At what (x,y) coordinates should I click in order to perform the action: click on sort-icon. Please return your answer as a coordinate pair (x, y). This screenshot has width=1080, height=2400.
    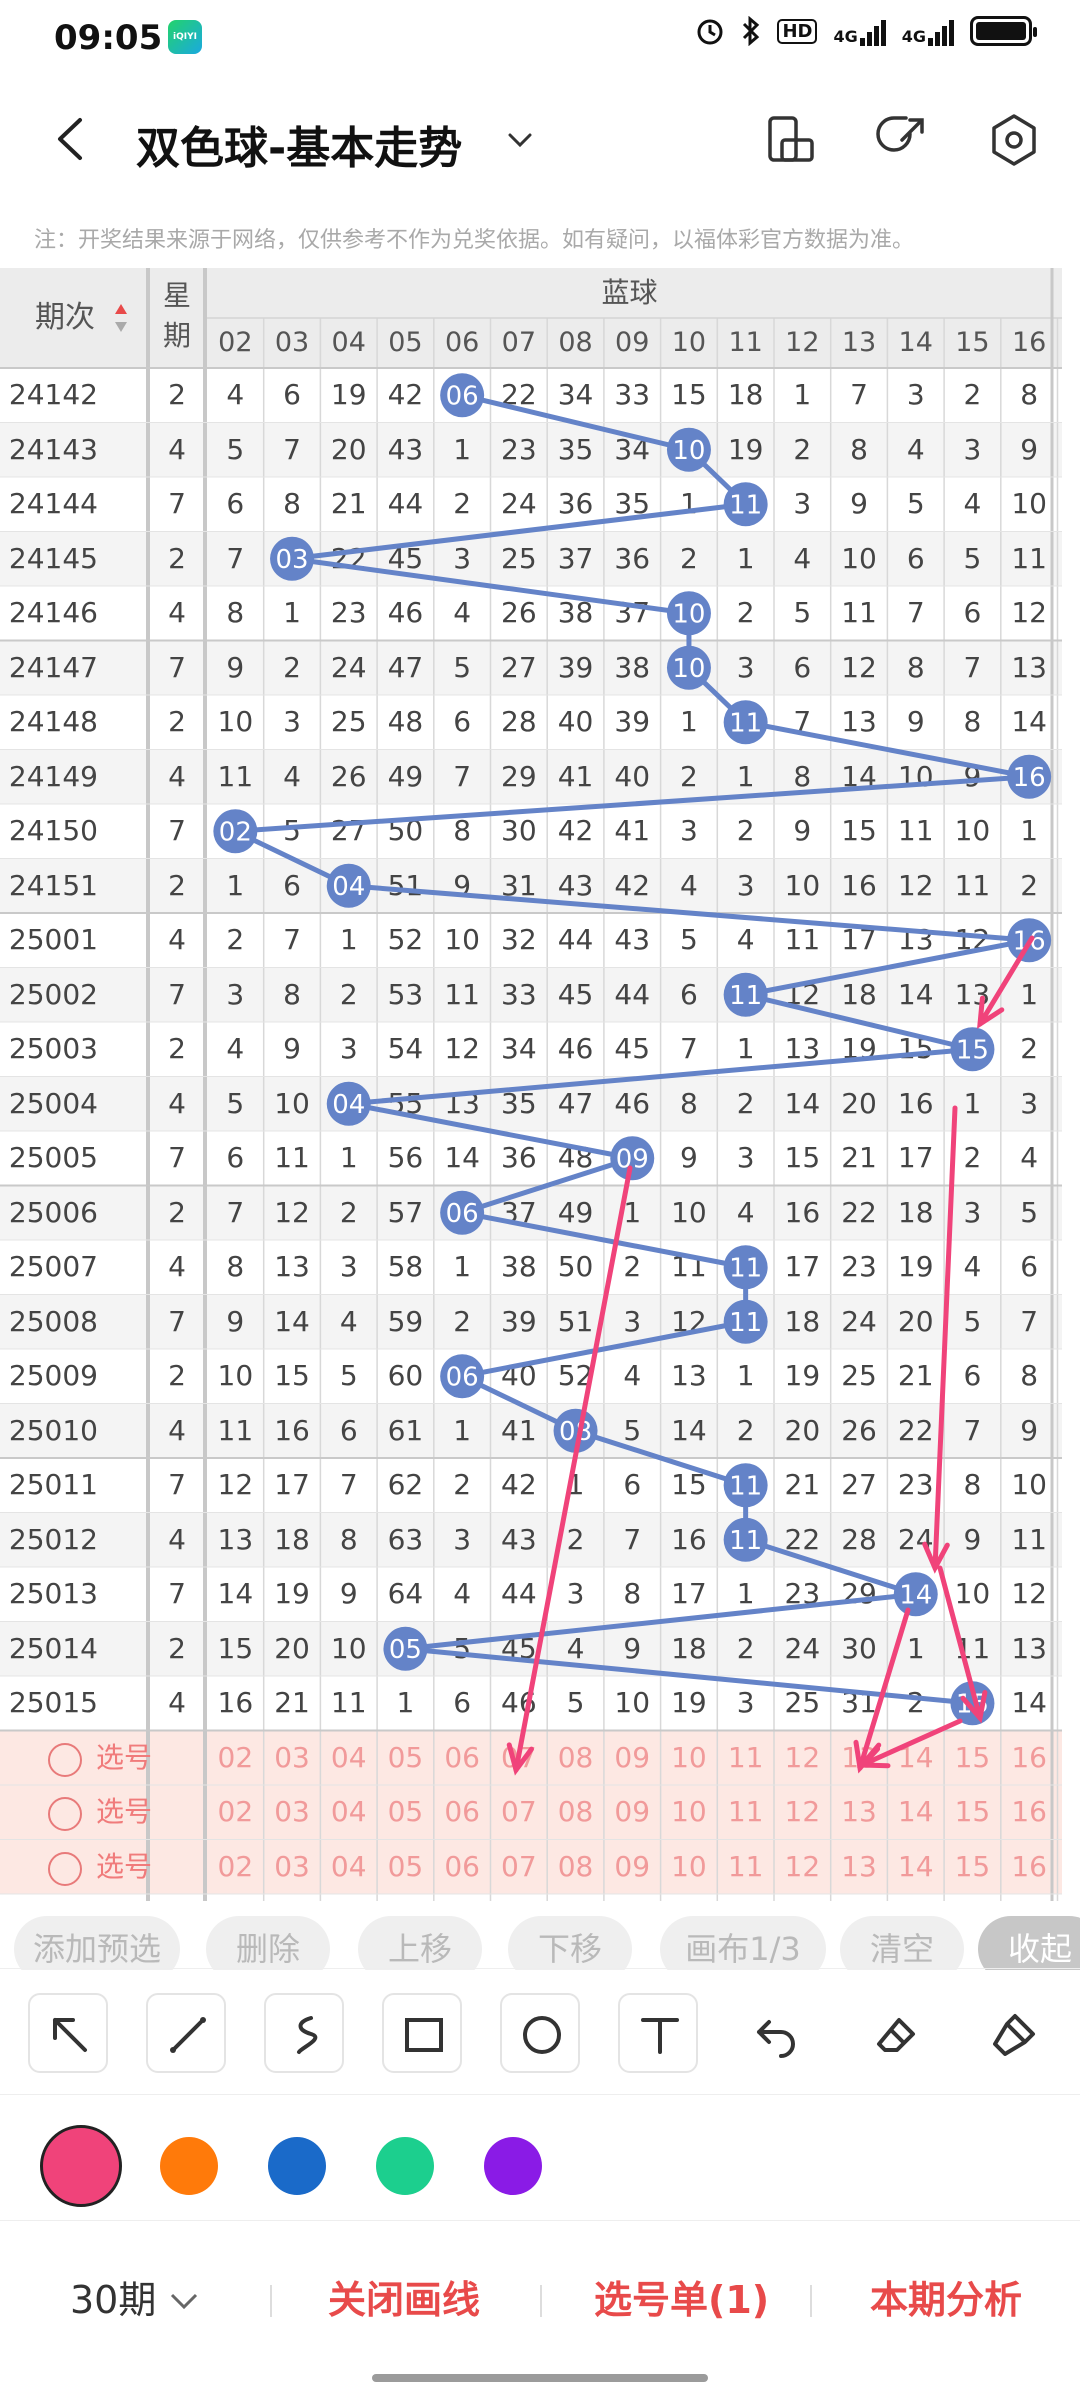
    Looking at the image, I should click on (121, 318).